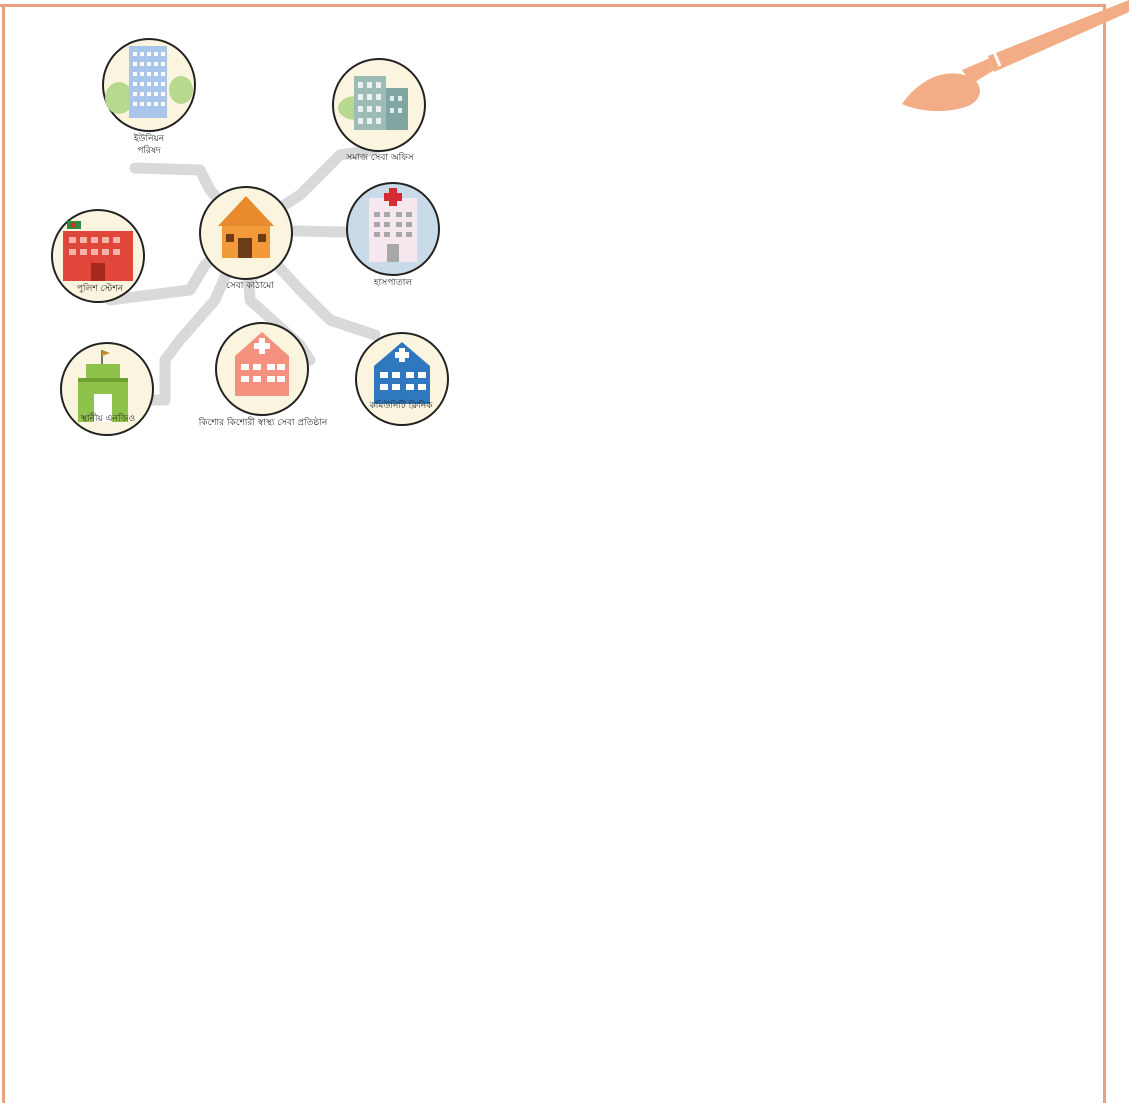  I want to click on hospital-label: হাসপাতাল, so click(393, 283).